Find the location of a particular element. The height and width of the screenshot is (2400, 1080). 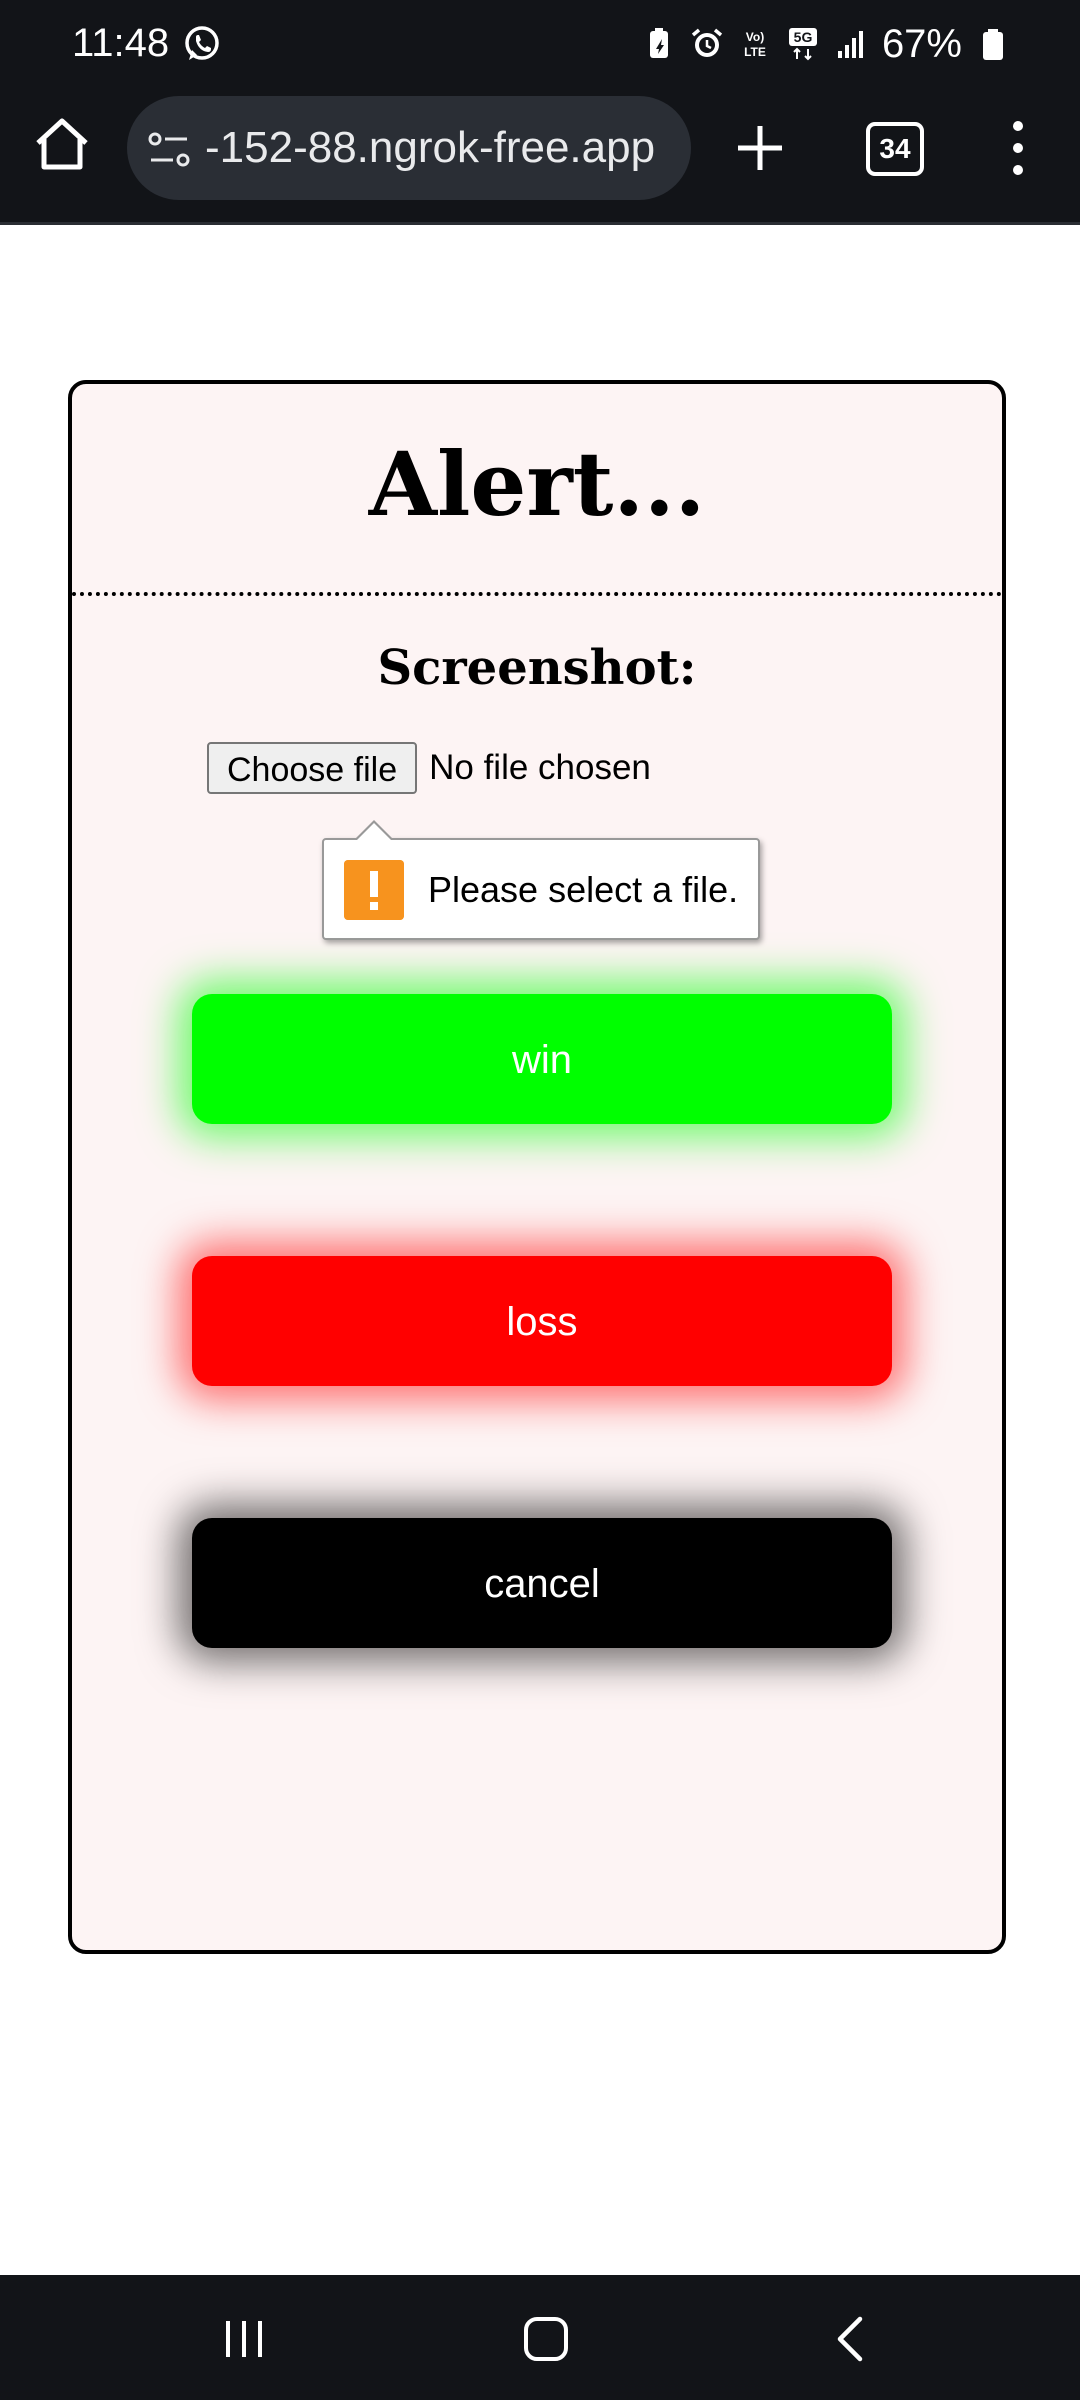

address-bar: -152-88.ngrok-free.app is located at coordinates (409, 148).